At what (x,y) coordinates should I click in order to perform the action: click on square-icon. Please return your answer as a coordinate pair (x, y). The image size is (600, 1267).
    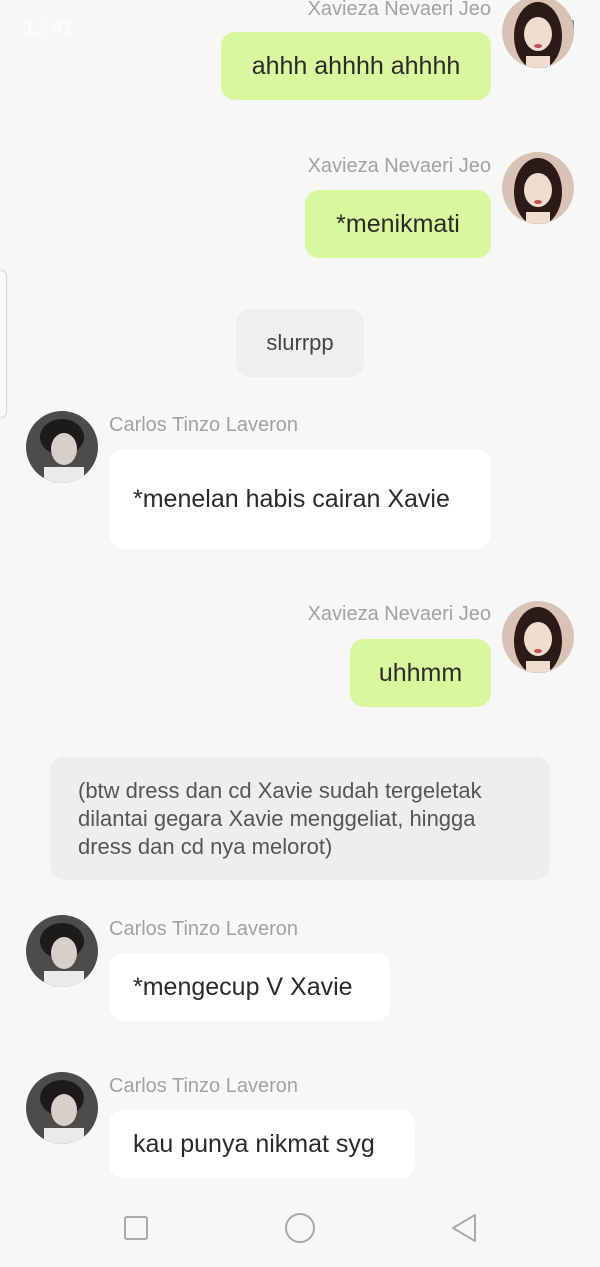
    Looking at the image, I should click on (136, 1228).